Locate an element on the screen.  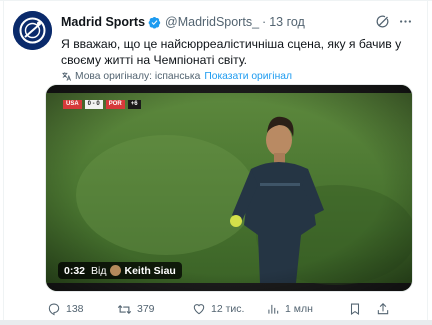
retweet-button: 379 is located at coordinates (136, 309).